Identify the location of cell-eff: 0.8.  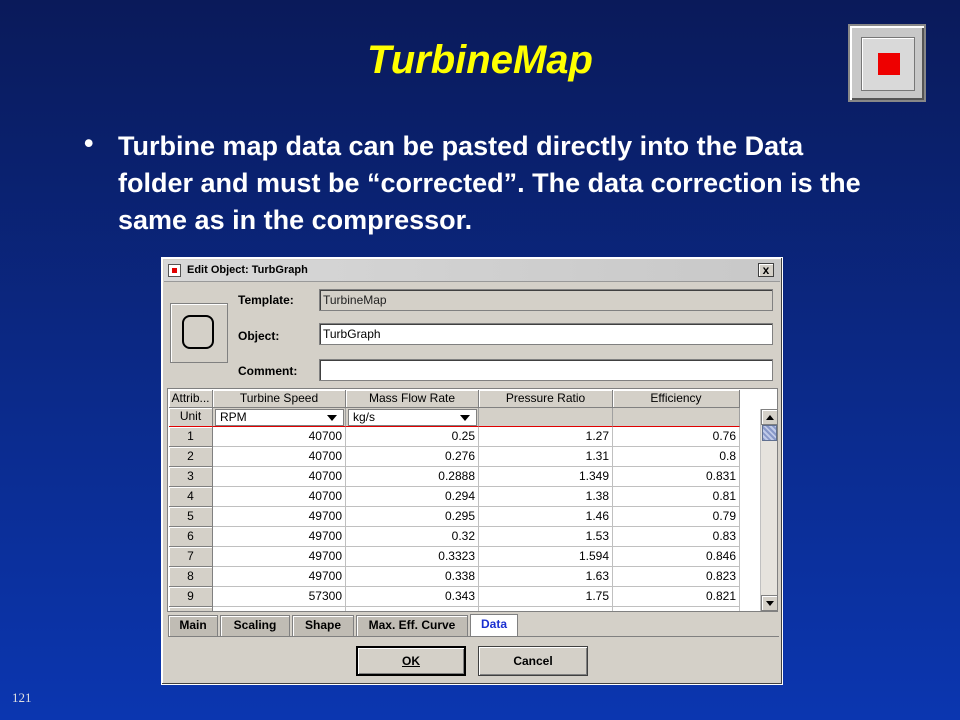
(676, 457).